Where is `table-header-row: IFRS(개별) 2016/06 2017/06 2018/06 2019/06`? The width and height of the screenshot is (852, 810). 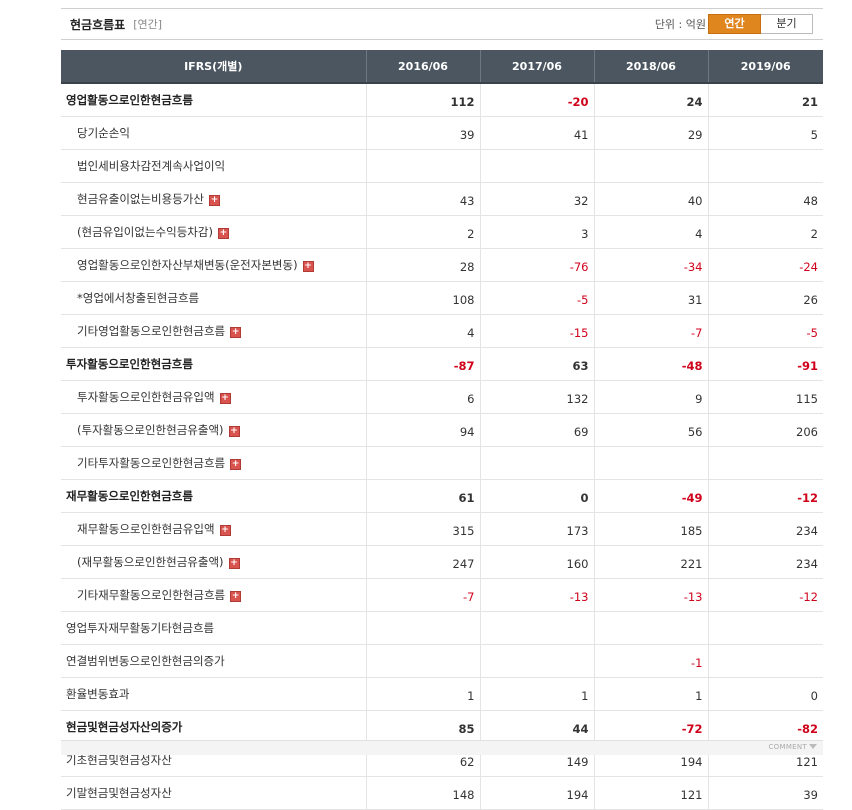
table-header-row: IFRS(개별) 2016/06 2017/06 2018/06 2019/06 is located at coordinates (442, 67).